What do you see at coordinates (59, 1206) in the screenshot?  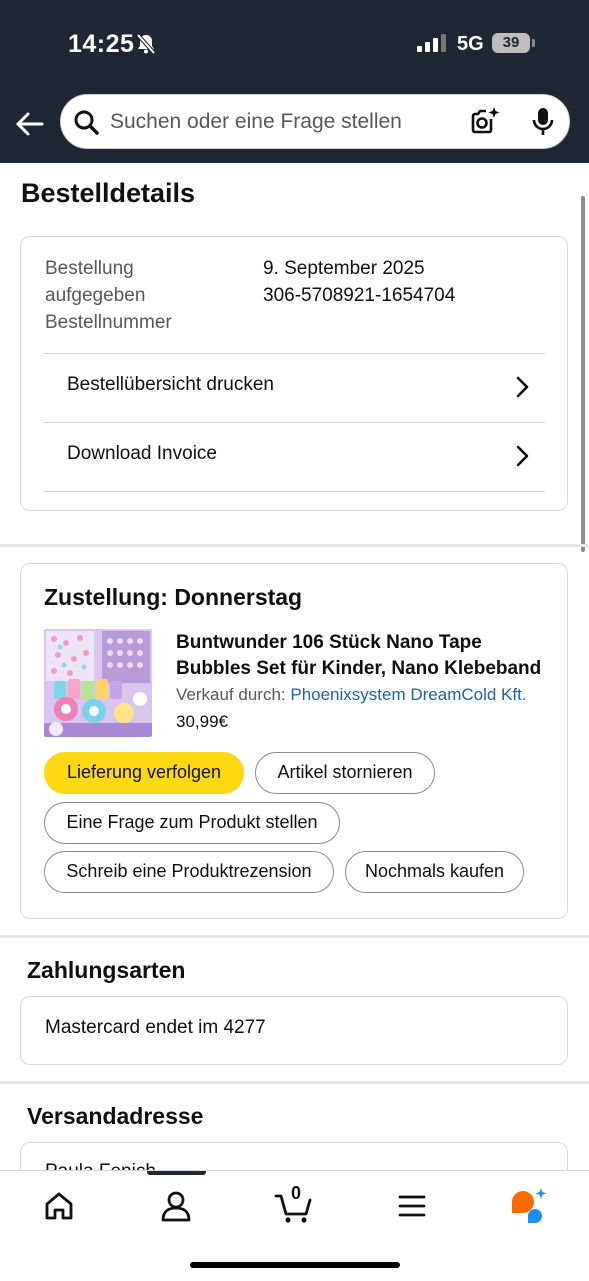 I see `home-icon` at bounding box center [59, 1206].